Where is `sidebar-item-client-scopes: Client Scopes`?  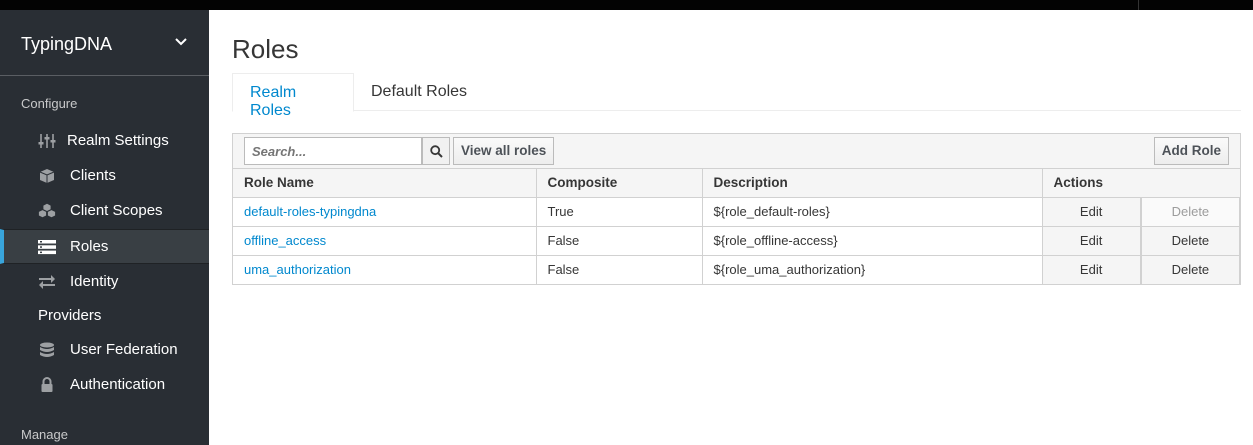 sidebar-item-client-scopes: Client Scopes is located at coordinates (104, 211).